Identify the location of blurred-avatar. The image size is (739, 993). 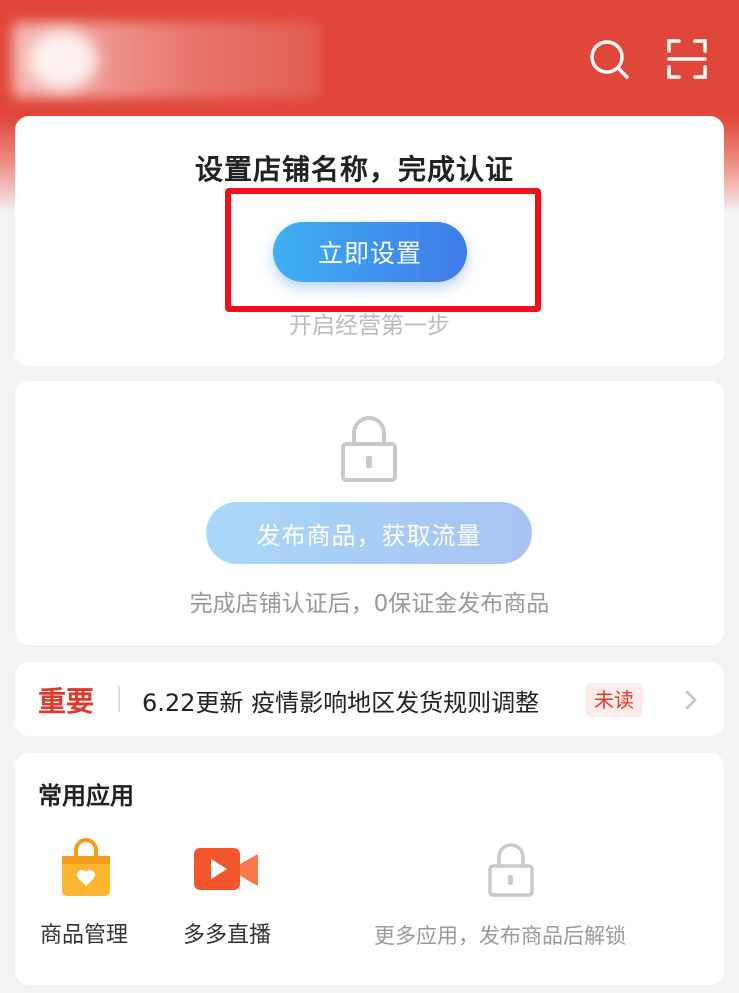
(63, 60).